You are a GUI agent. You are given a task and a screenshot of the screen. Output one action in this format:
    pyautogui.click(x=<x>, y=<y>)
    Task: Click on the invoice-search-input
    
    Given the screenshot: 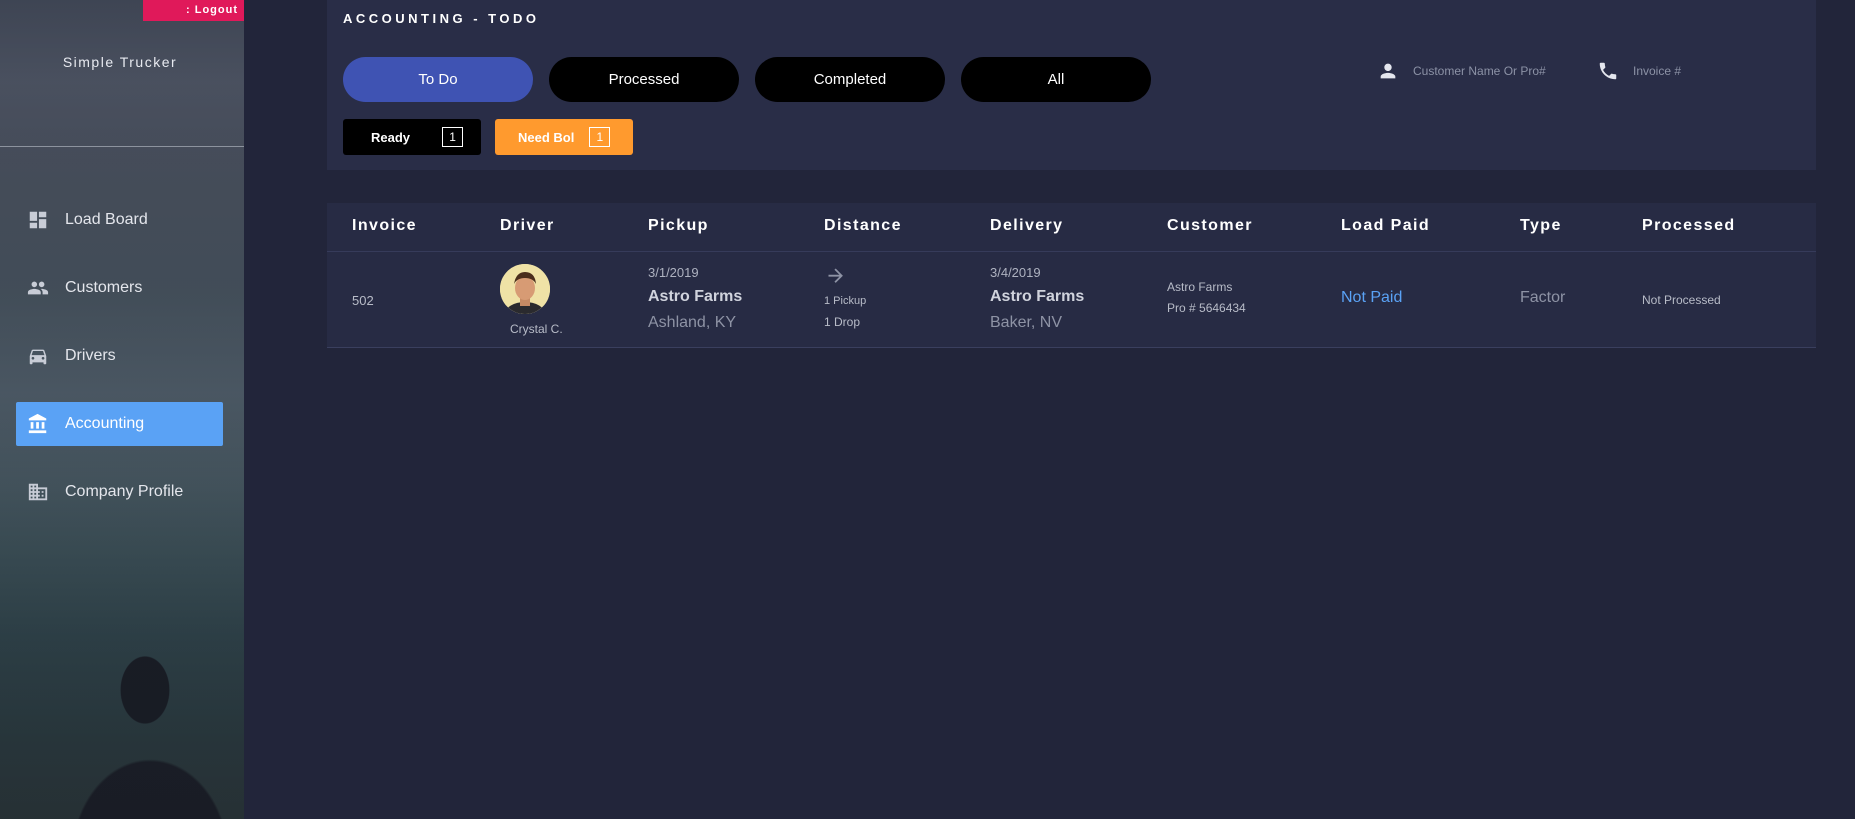 What is the action you would take?
    pyautogui.click(x=1708, y=71)
    